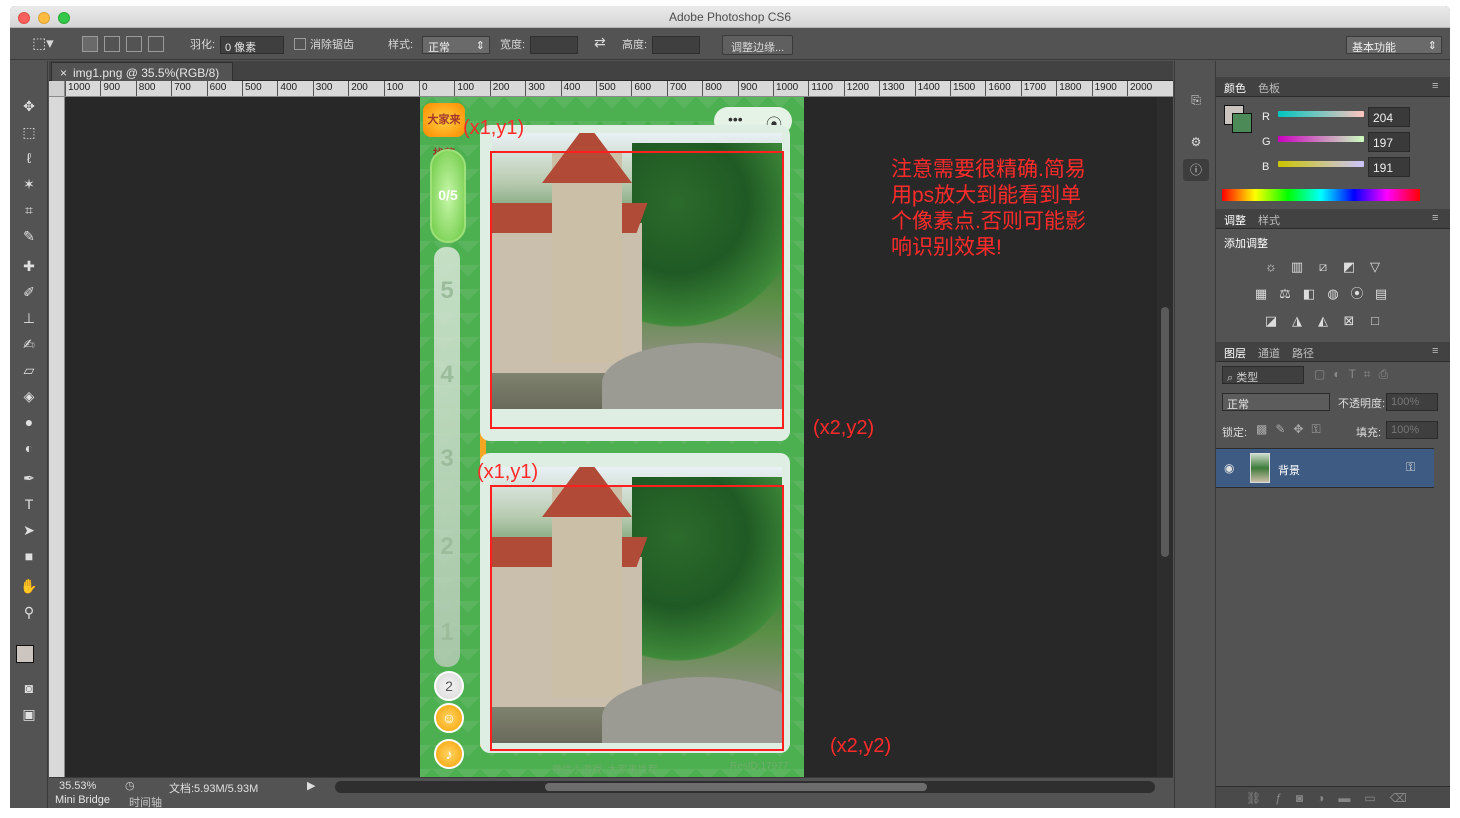 This screenshot has width=1460, height=818. Describe the element at coordinates (480, 46) in the screenshot. I see `select-arrows-icon: ⇕` at that location.